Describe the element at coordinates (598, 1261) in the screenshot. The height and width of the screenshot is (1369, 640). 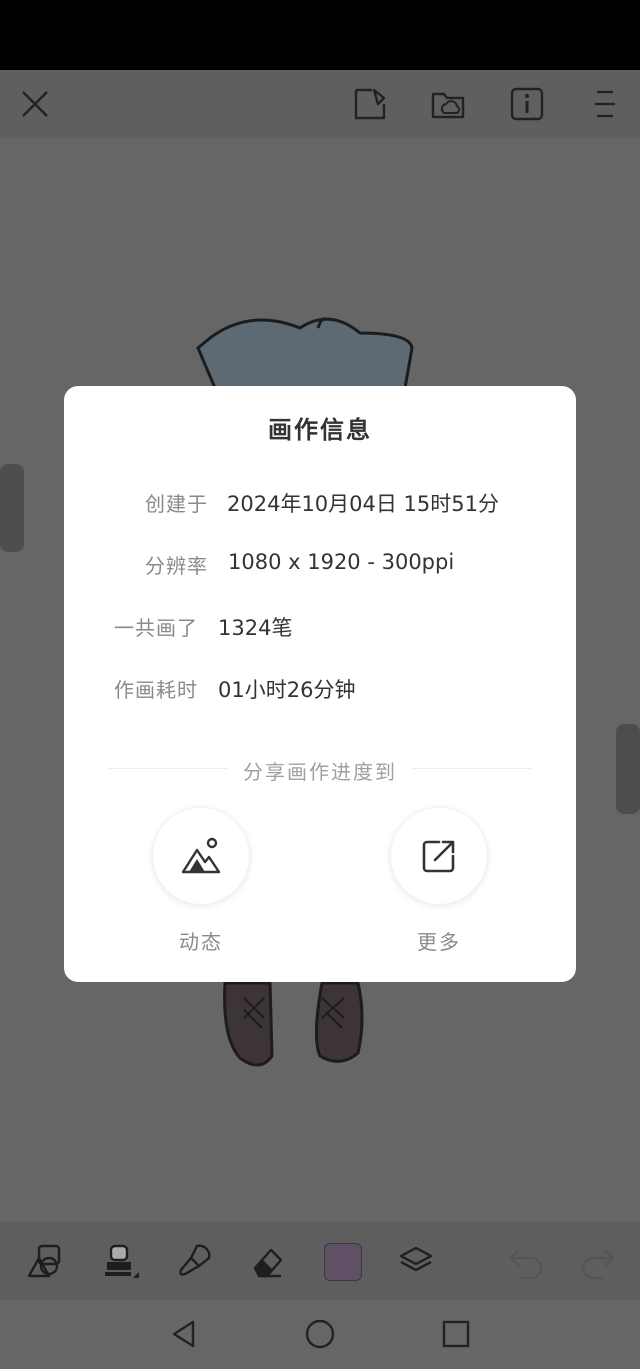
I see `redo-icon` at that location.